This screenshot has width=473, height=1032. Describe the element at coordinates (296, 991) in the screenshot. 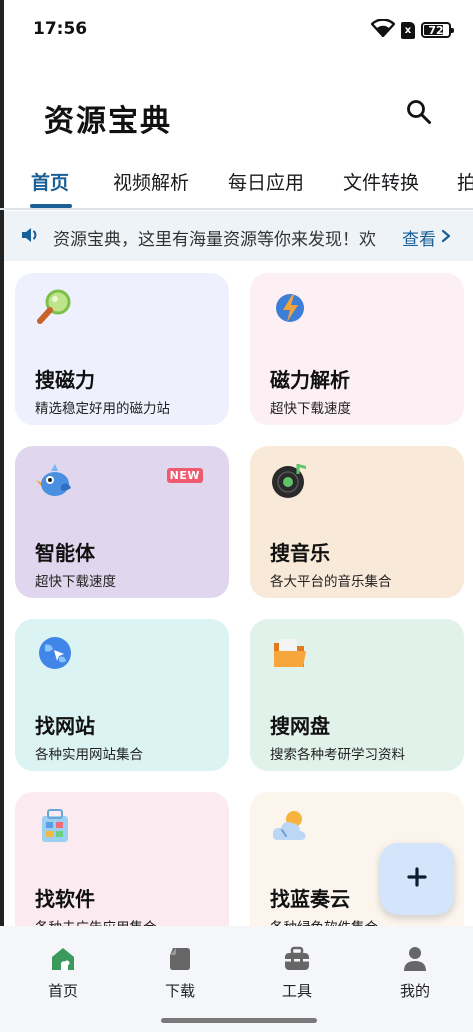

I see `nav-label: 工具` at that location.